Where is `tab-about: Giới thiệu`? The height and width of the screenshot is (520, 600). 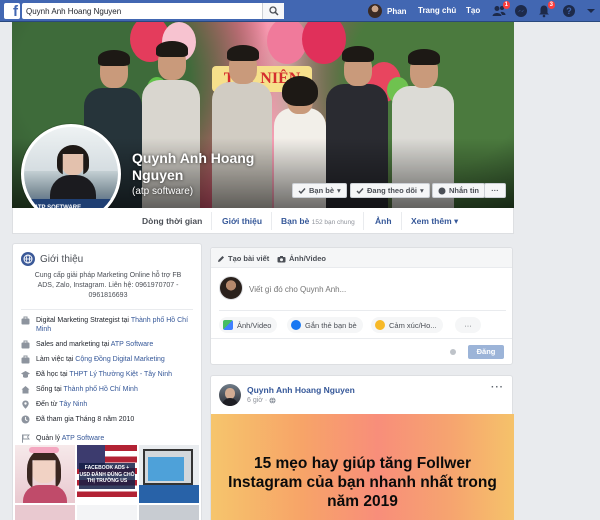 tab-about: Giới thiệu is located at coordinates (242, 221).